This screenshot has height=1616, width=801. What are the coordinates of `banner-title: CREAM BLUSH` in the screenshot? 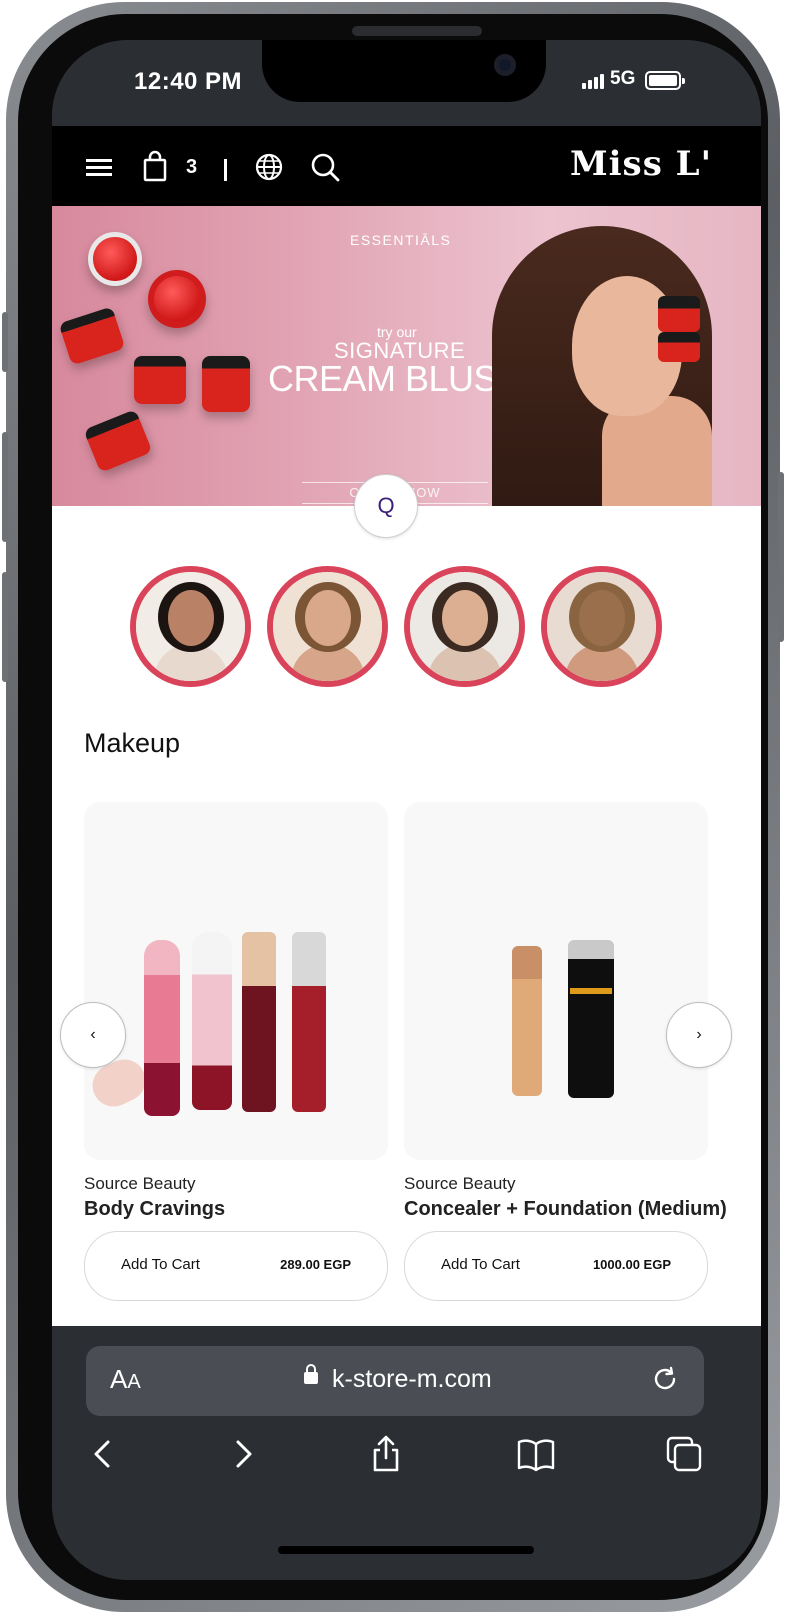 It's located at (395, 378).